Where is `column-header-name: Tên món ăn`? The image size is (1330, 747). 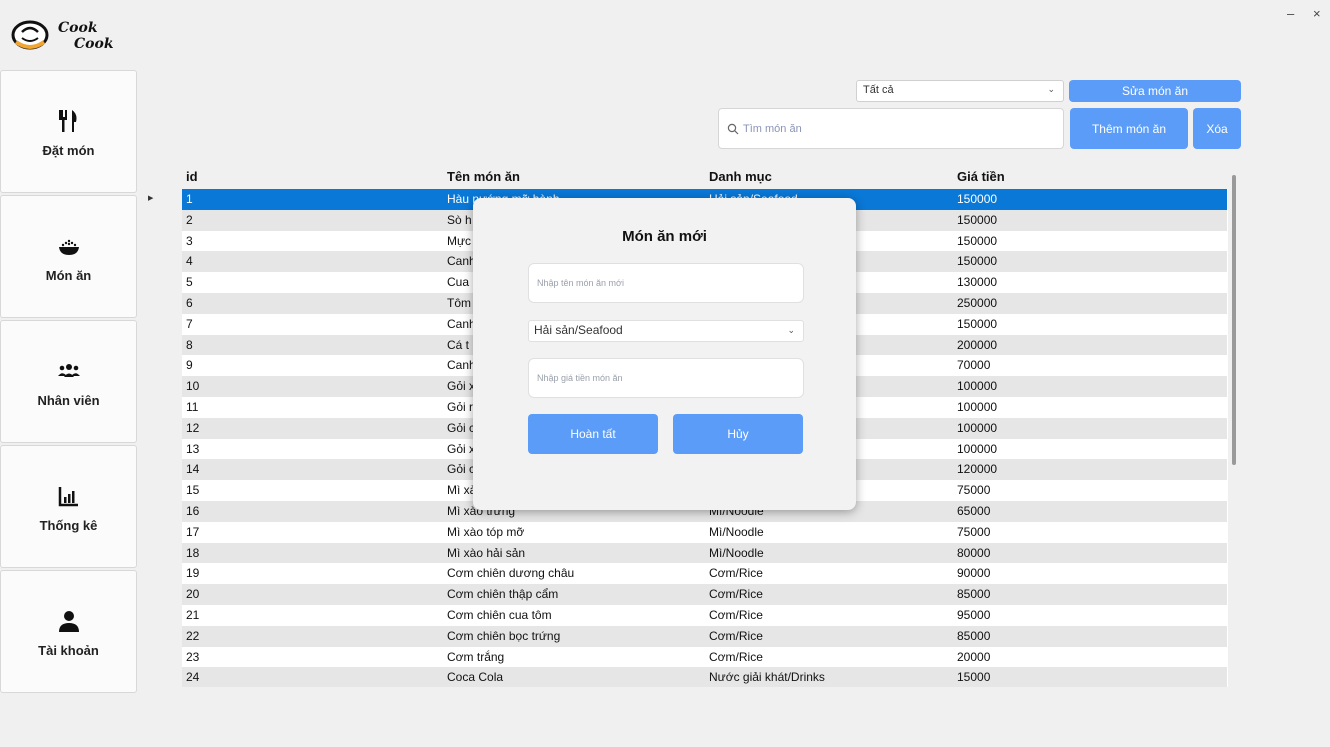
column-header-name: Tên món ăn is located at coordinates (483, 176).